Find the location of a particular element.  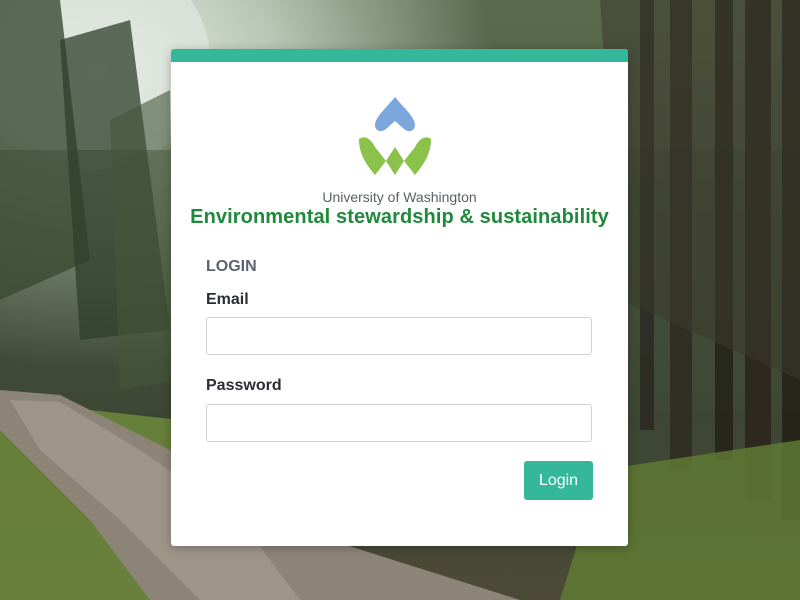

uw-sustainability-logo-icon is located at coordinates (395, 136).